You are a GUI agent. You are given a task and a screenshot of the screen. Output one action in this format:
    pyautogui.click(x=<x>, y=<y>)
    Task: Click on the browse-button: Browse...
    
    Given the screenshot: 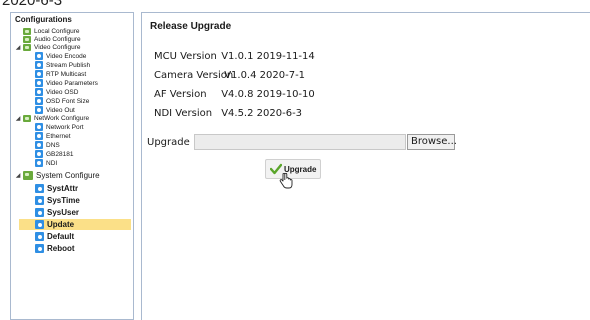 What is the action you would take?
    pyautogui.click(x=432, y=142)
    